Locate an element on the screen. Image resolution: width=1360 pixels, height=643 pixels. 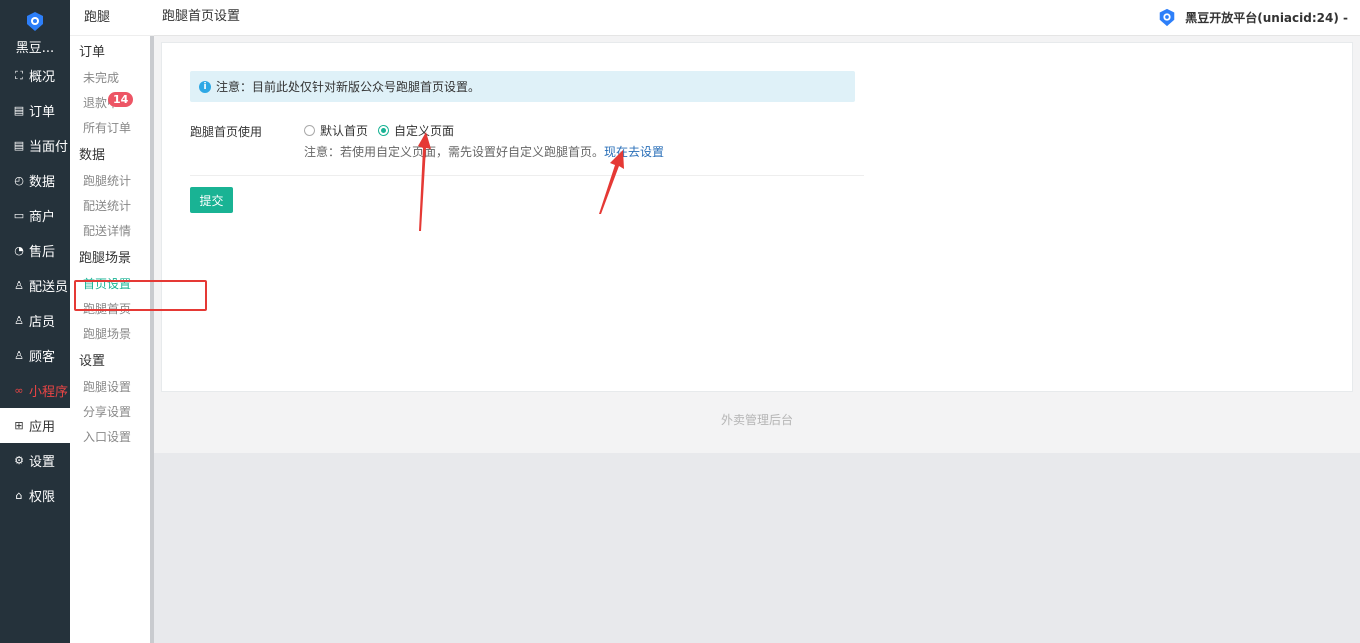
shop-icon: ▭ is located at coordinates (19, 215).